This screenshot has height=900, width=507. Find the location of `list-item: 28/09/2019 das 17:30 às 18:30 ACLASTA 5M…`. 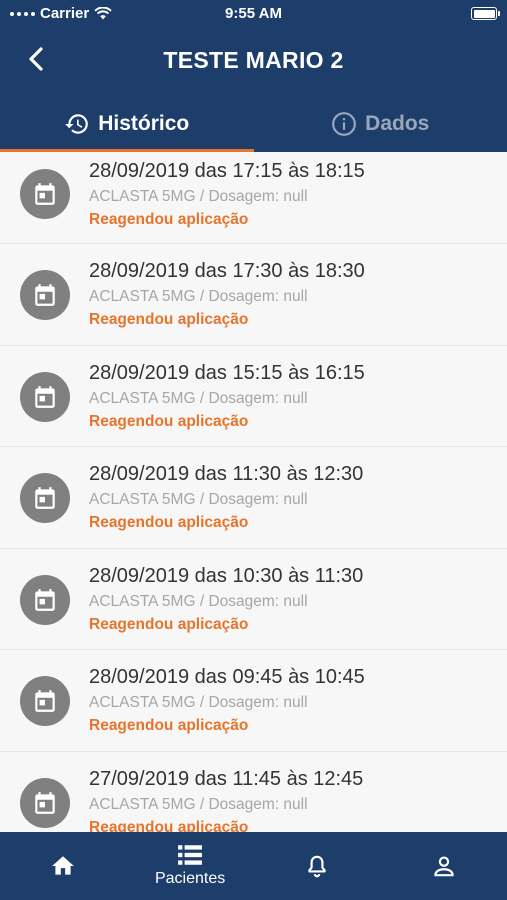

list-item: 28/09/2019 das 17:30 às 18:30 ACLASTA 5M… is located at coordinates (253, 295).